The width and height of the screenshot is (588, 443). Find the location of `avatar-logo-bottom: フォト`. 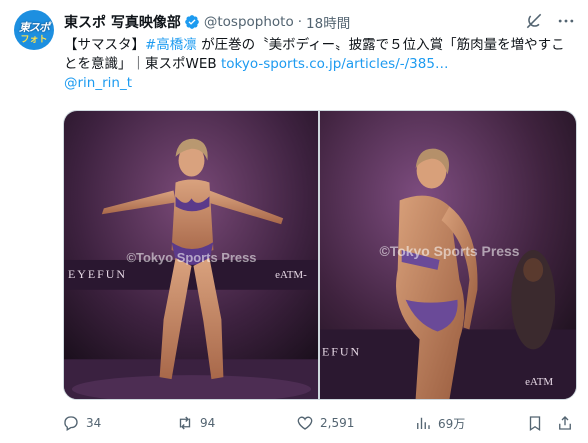

avatar-logo-bottom: フォト is located at coordinates (34, 40).